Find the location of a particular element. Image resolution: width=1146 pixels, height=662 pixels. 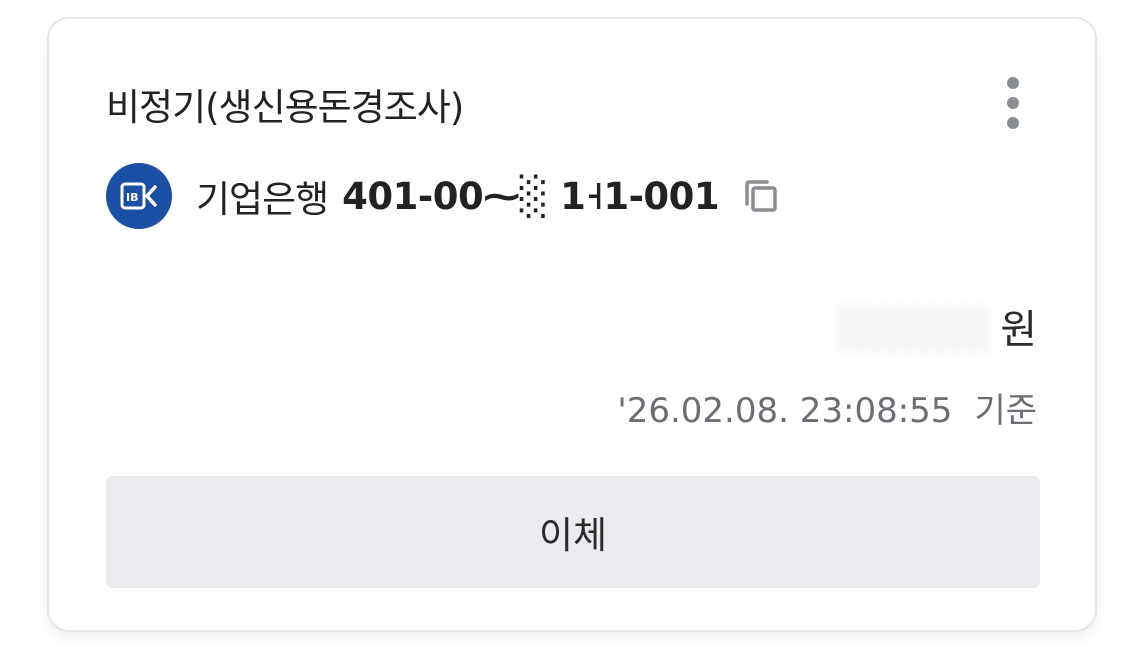

svg-text: IB is located at coordinates (132, 197).